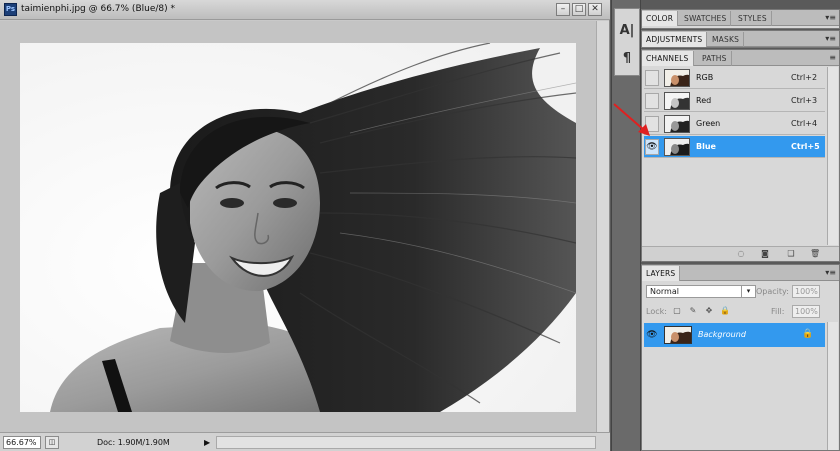 This screenshot has width=840, height=451. I want to click on channels-footer: ◌ ◙ ❑ 🗑, so click(740, 253).